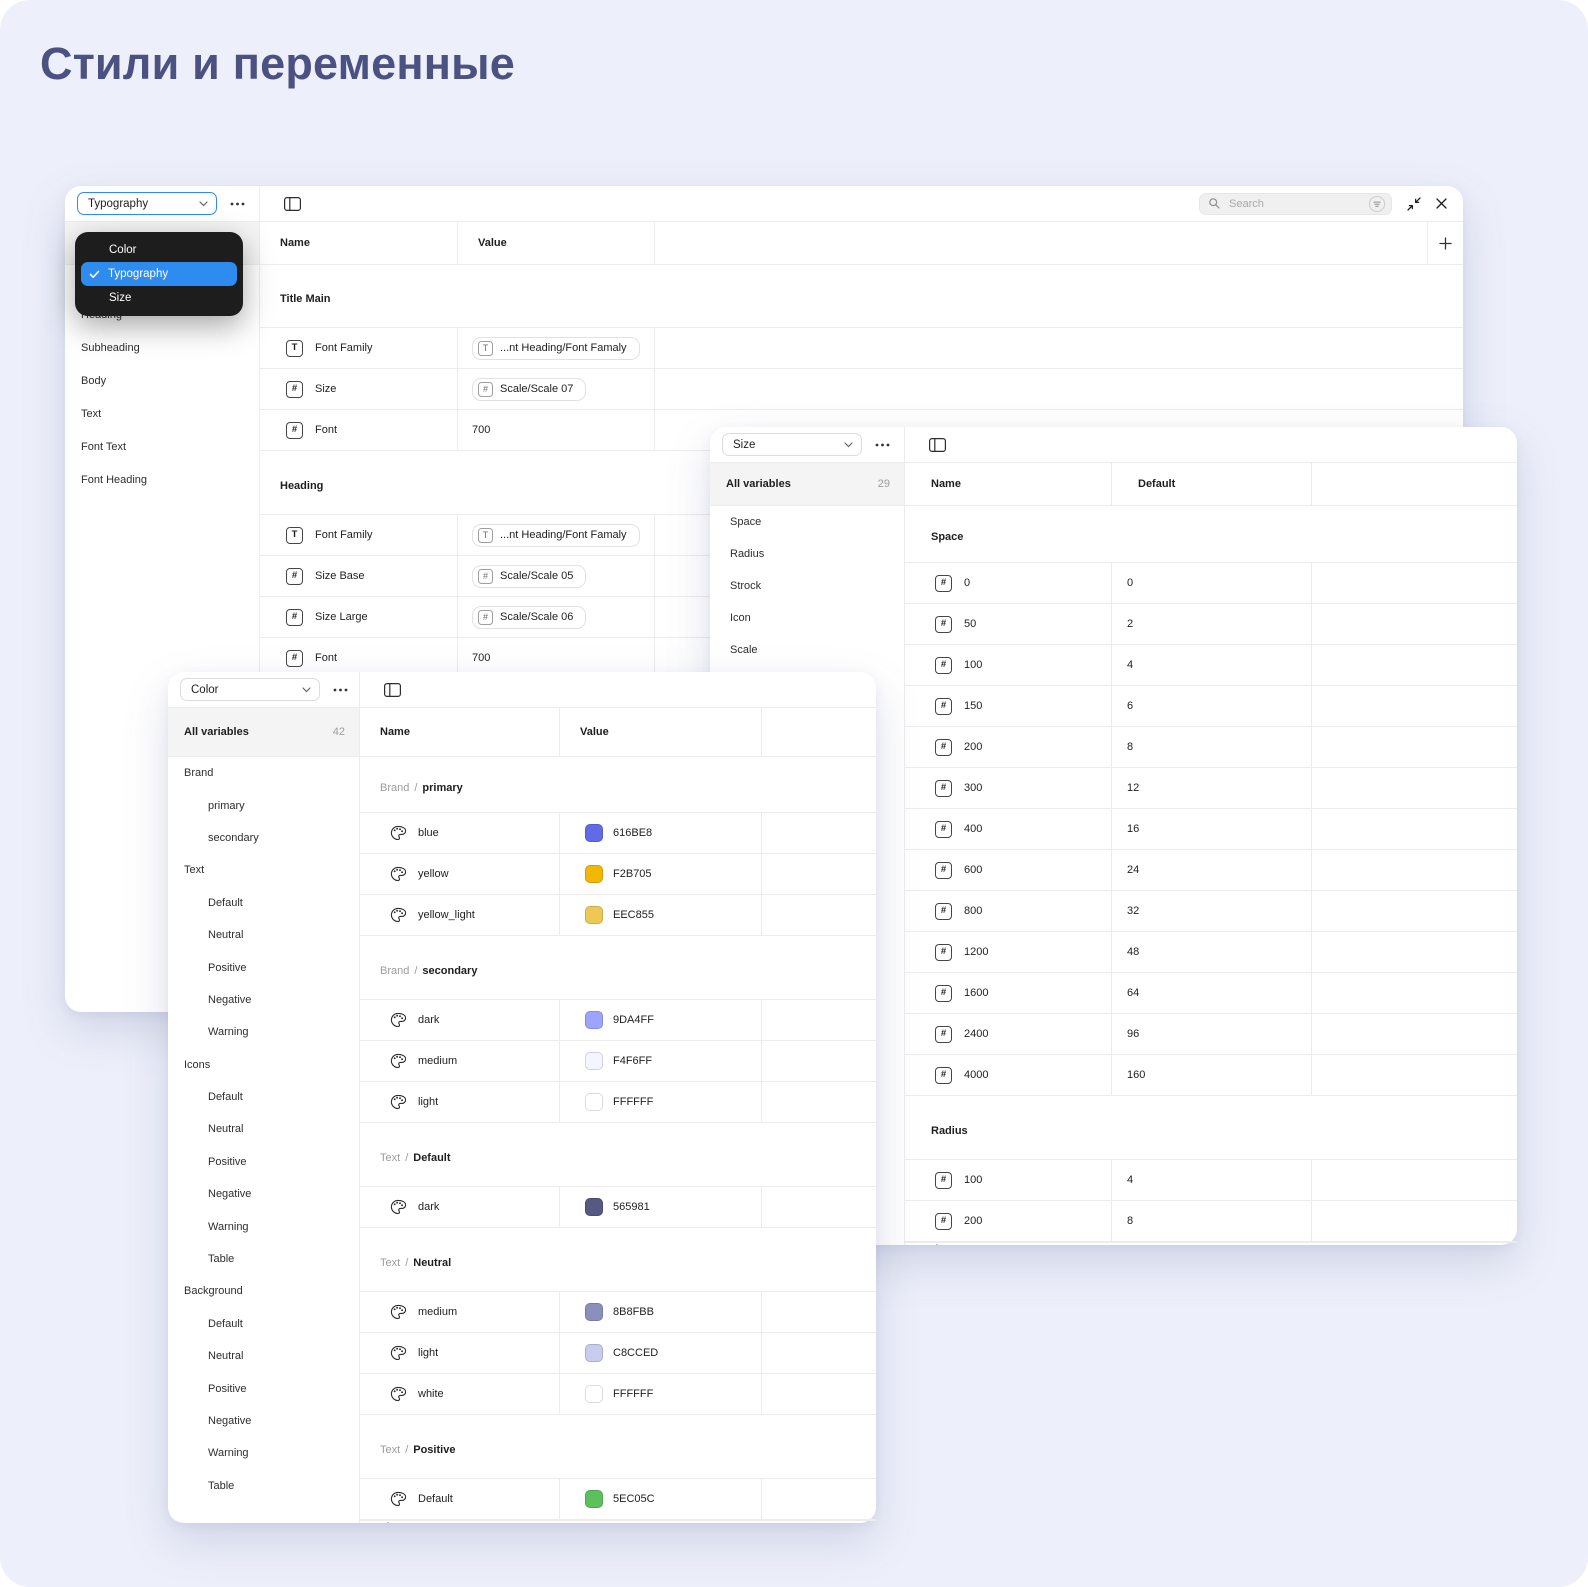  What do you see at coordinates (807, 554) in the screenshot?
I see `sidebar-item-radius: Radius` at bounding box center [807, 554].